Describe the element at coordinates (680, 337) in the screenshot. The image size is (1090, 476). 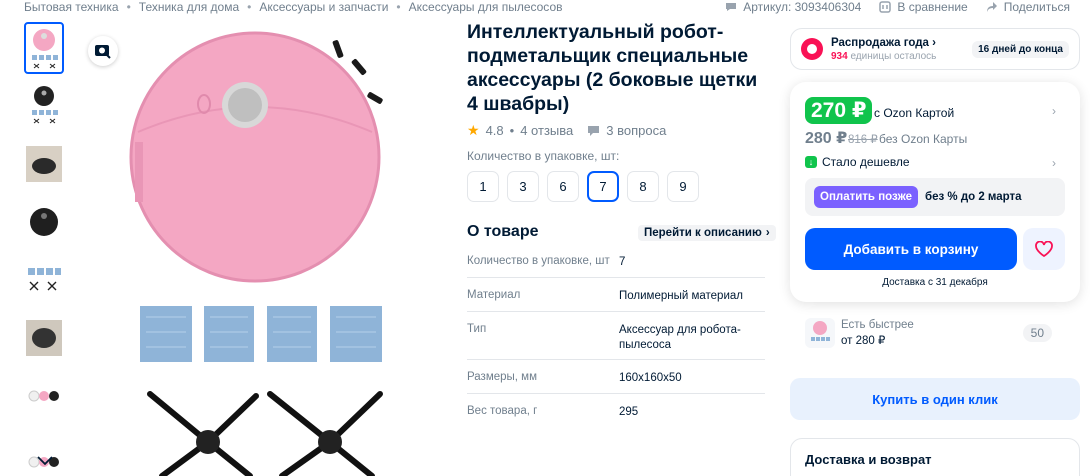
I see `spec-value: Аксессуар для робота-пылесоса` at that location.